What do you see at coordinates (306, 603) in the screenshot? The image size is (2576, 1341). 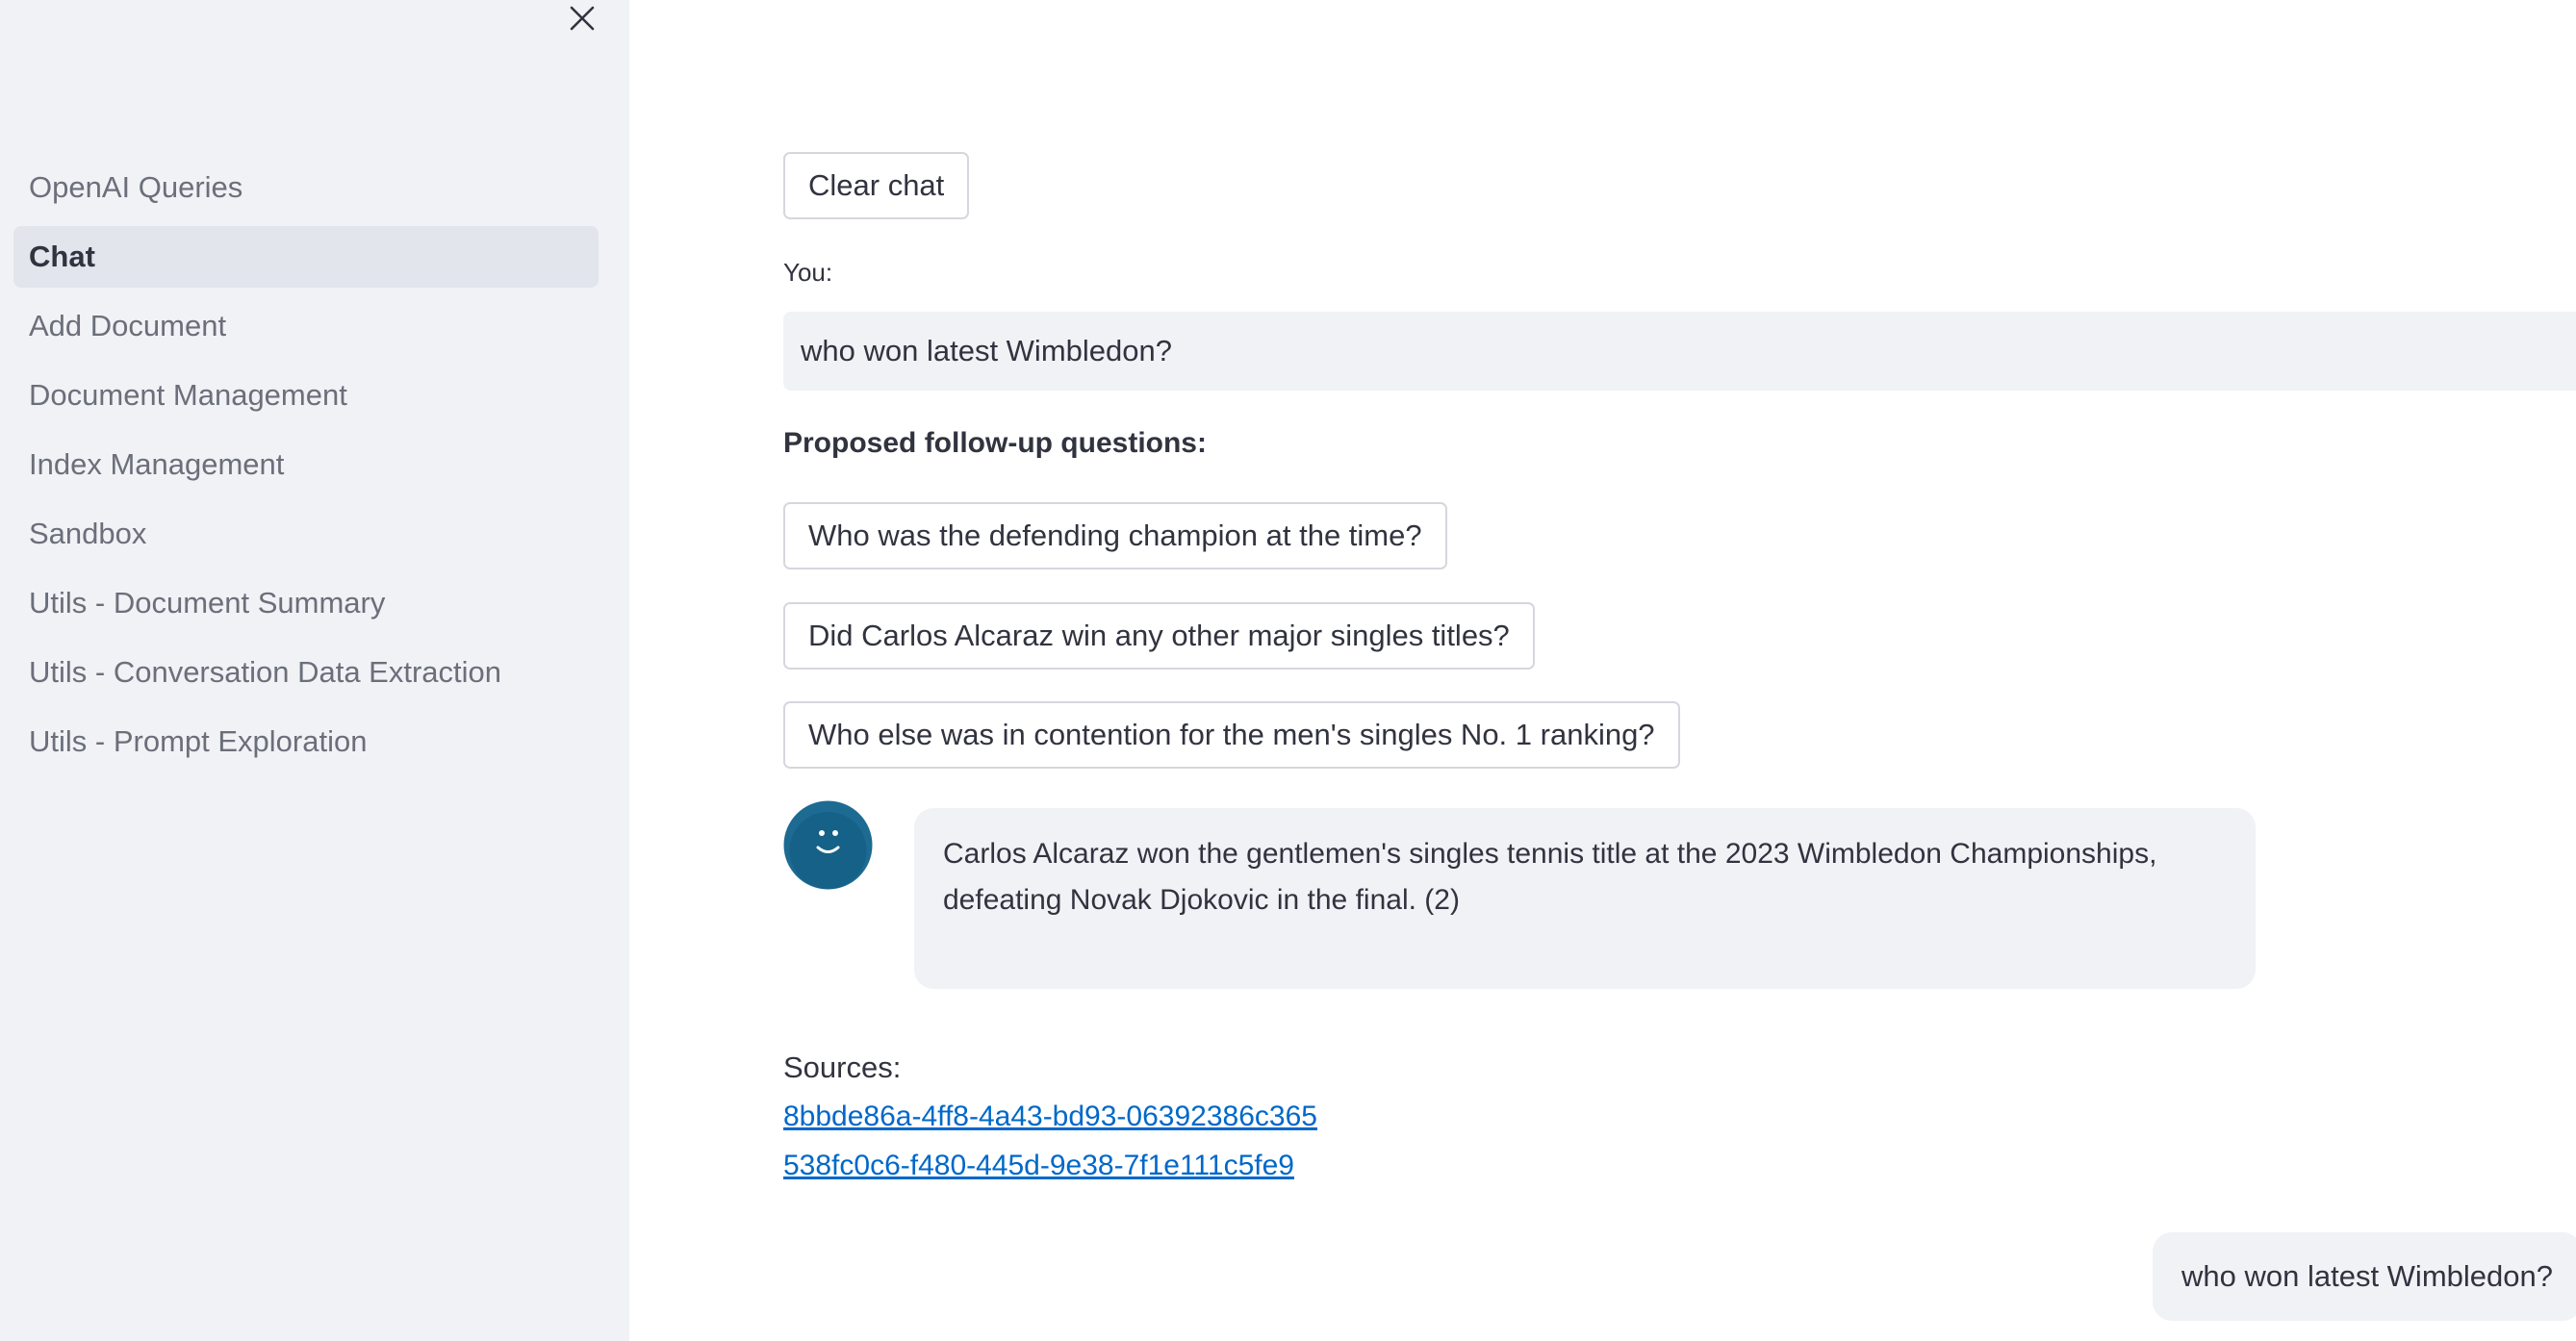 I see `sidebar-item-utils-document-summary: Utils - Document Summary` at bounding box center [306, 603].